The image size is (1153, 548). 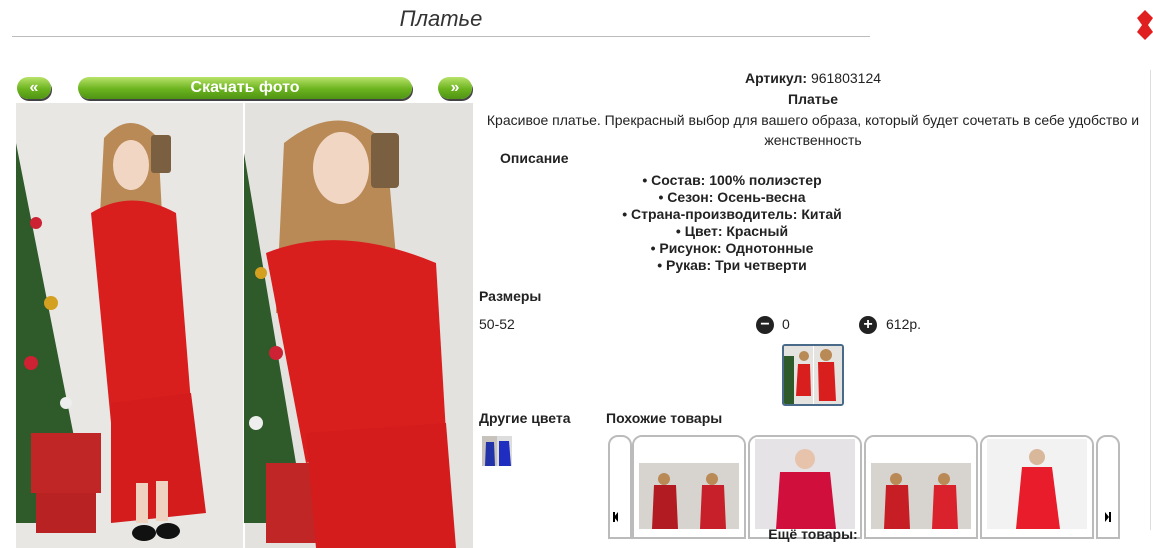 What do you see at coordinates (732, 231) in the screenshot?
I see `spec-item: Цвет: Красный` at bounding box center [732, 231].